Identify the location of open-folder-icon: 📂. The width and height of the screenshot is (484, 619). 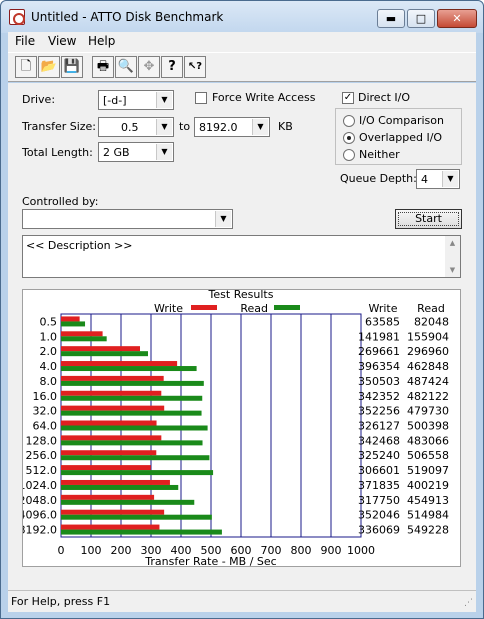
(49, 67).